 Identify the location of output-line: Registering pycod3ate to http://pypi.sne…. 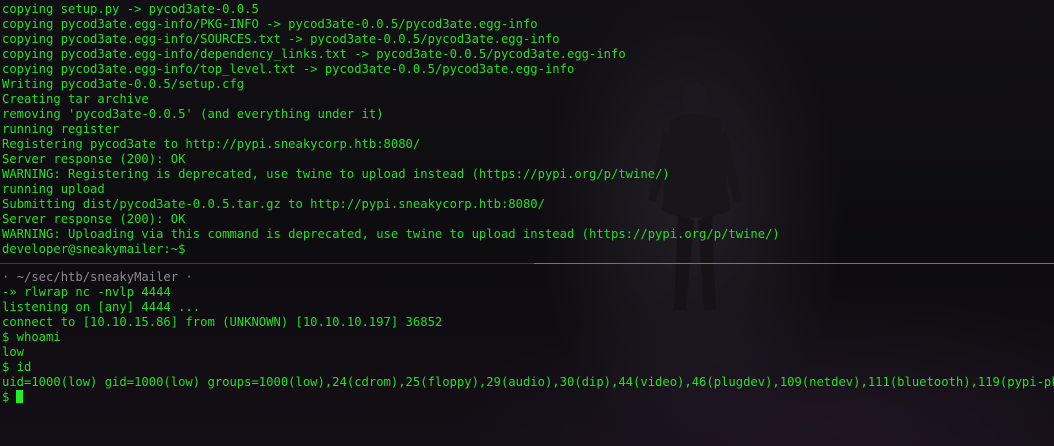
(211, 144).